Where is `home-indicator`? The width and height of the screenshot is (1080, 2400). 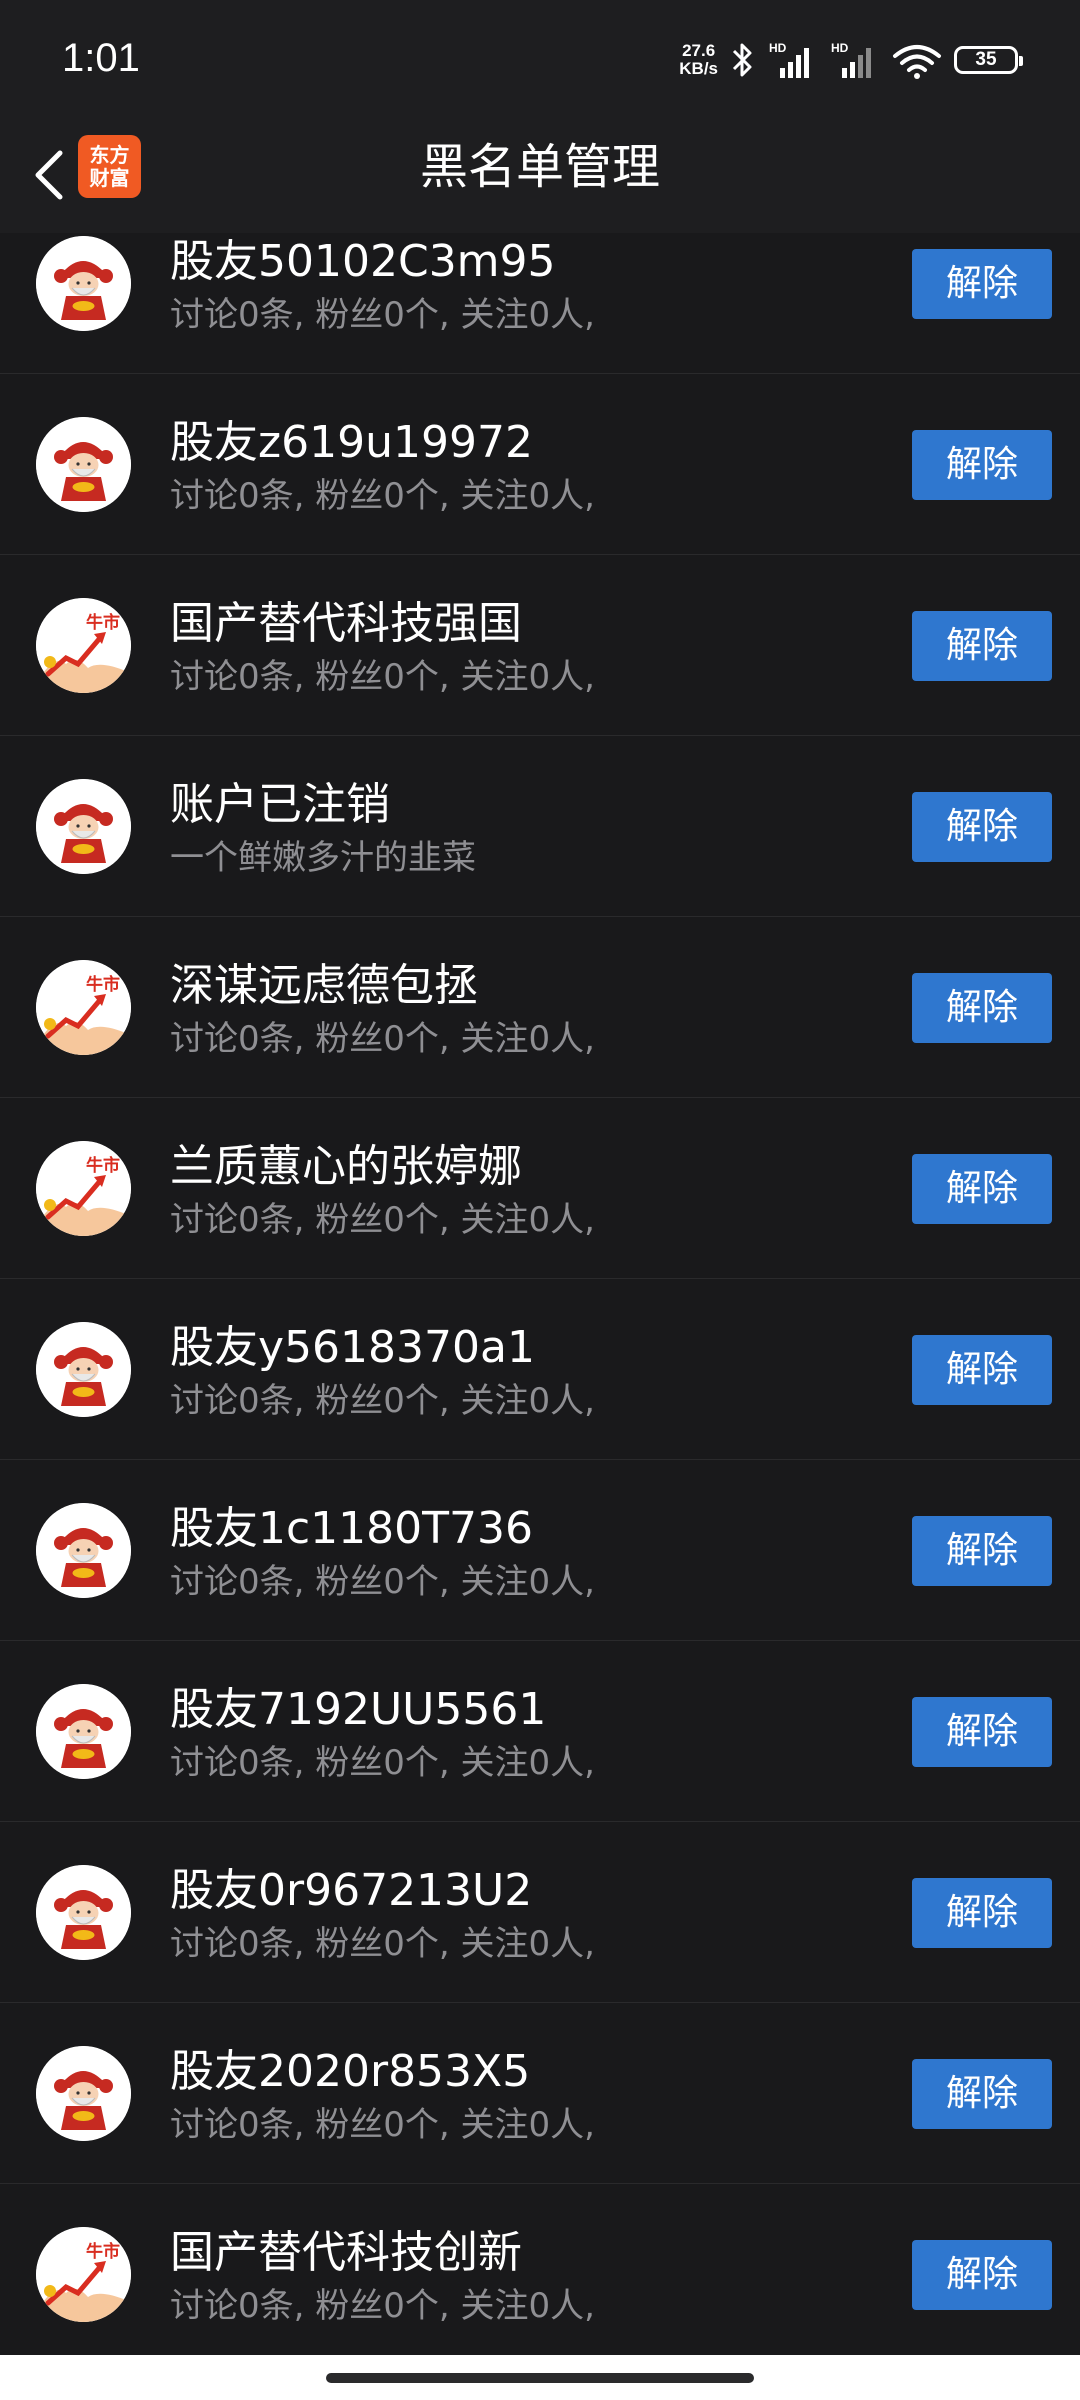 home-indicator is located at coordinates (540, 2378).